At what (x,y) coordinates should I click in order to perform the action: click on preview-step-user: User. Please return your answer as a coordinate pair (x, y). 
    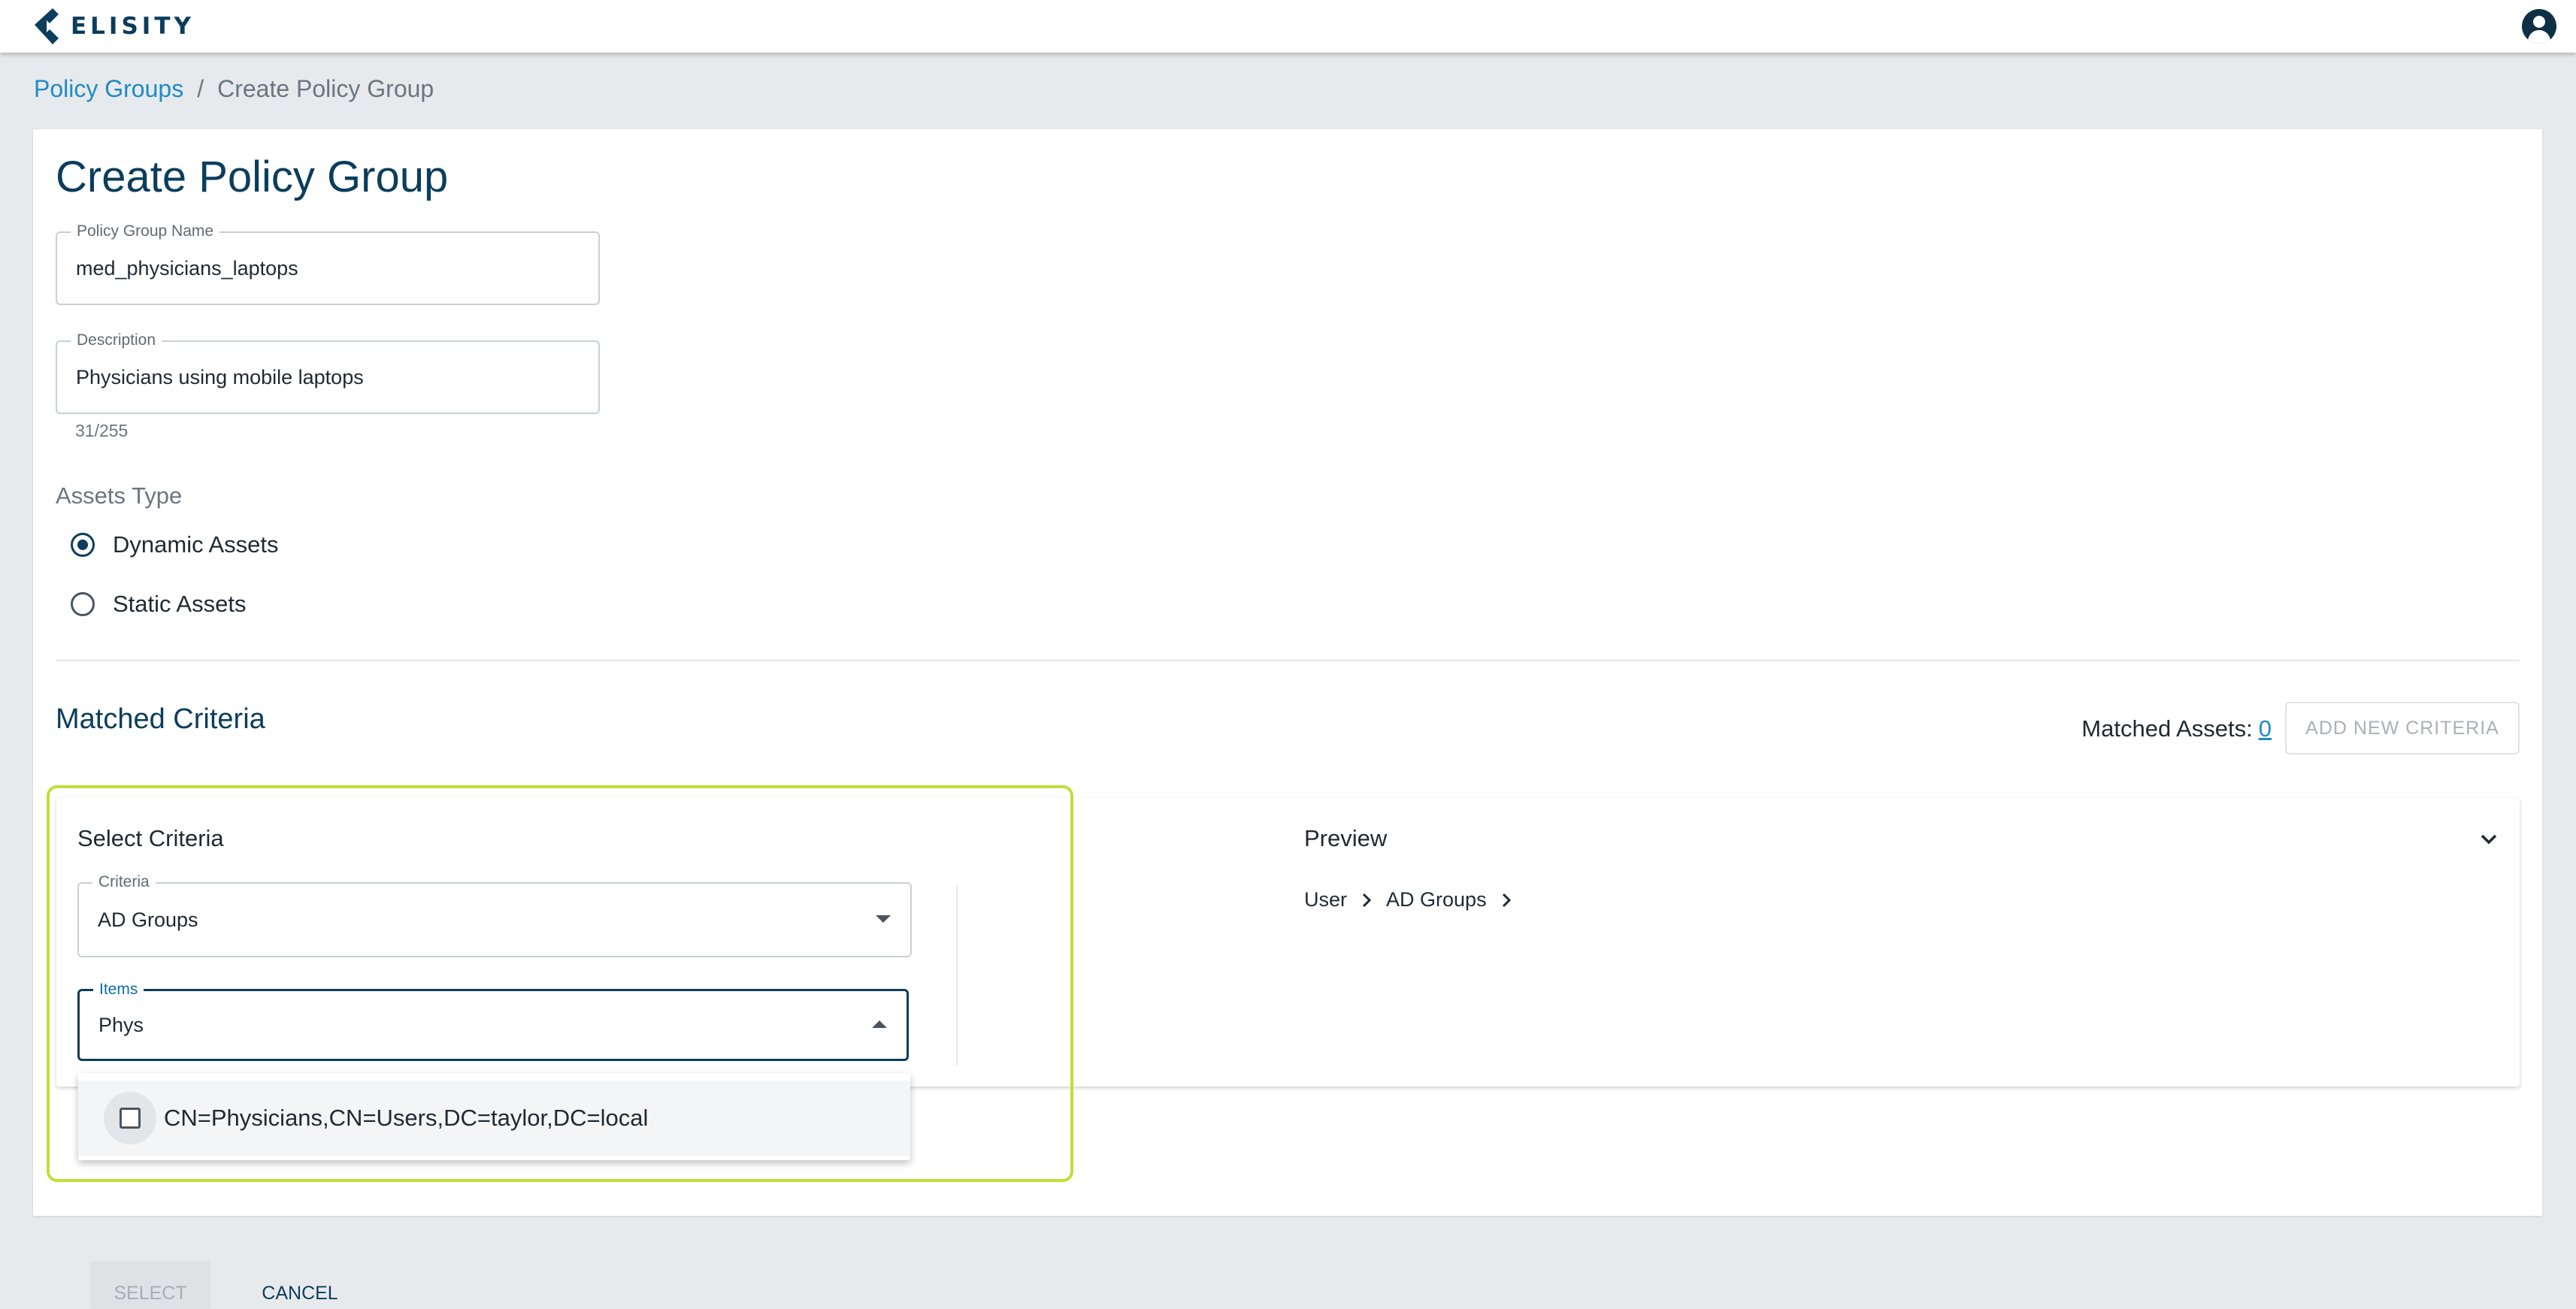
    Looking at the image, I should click on (1326, 899).